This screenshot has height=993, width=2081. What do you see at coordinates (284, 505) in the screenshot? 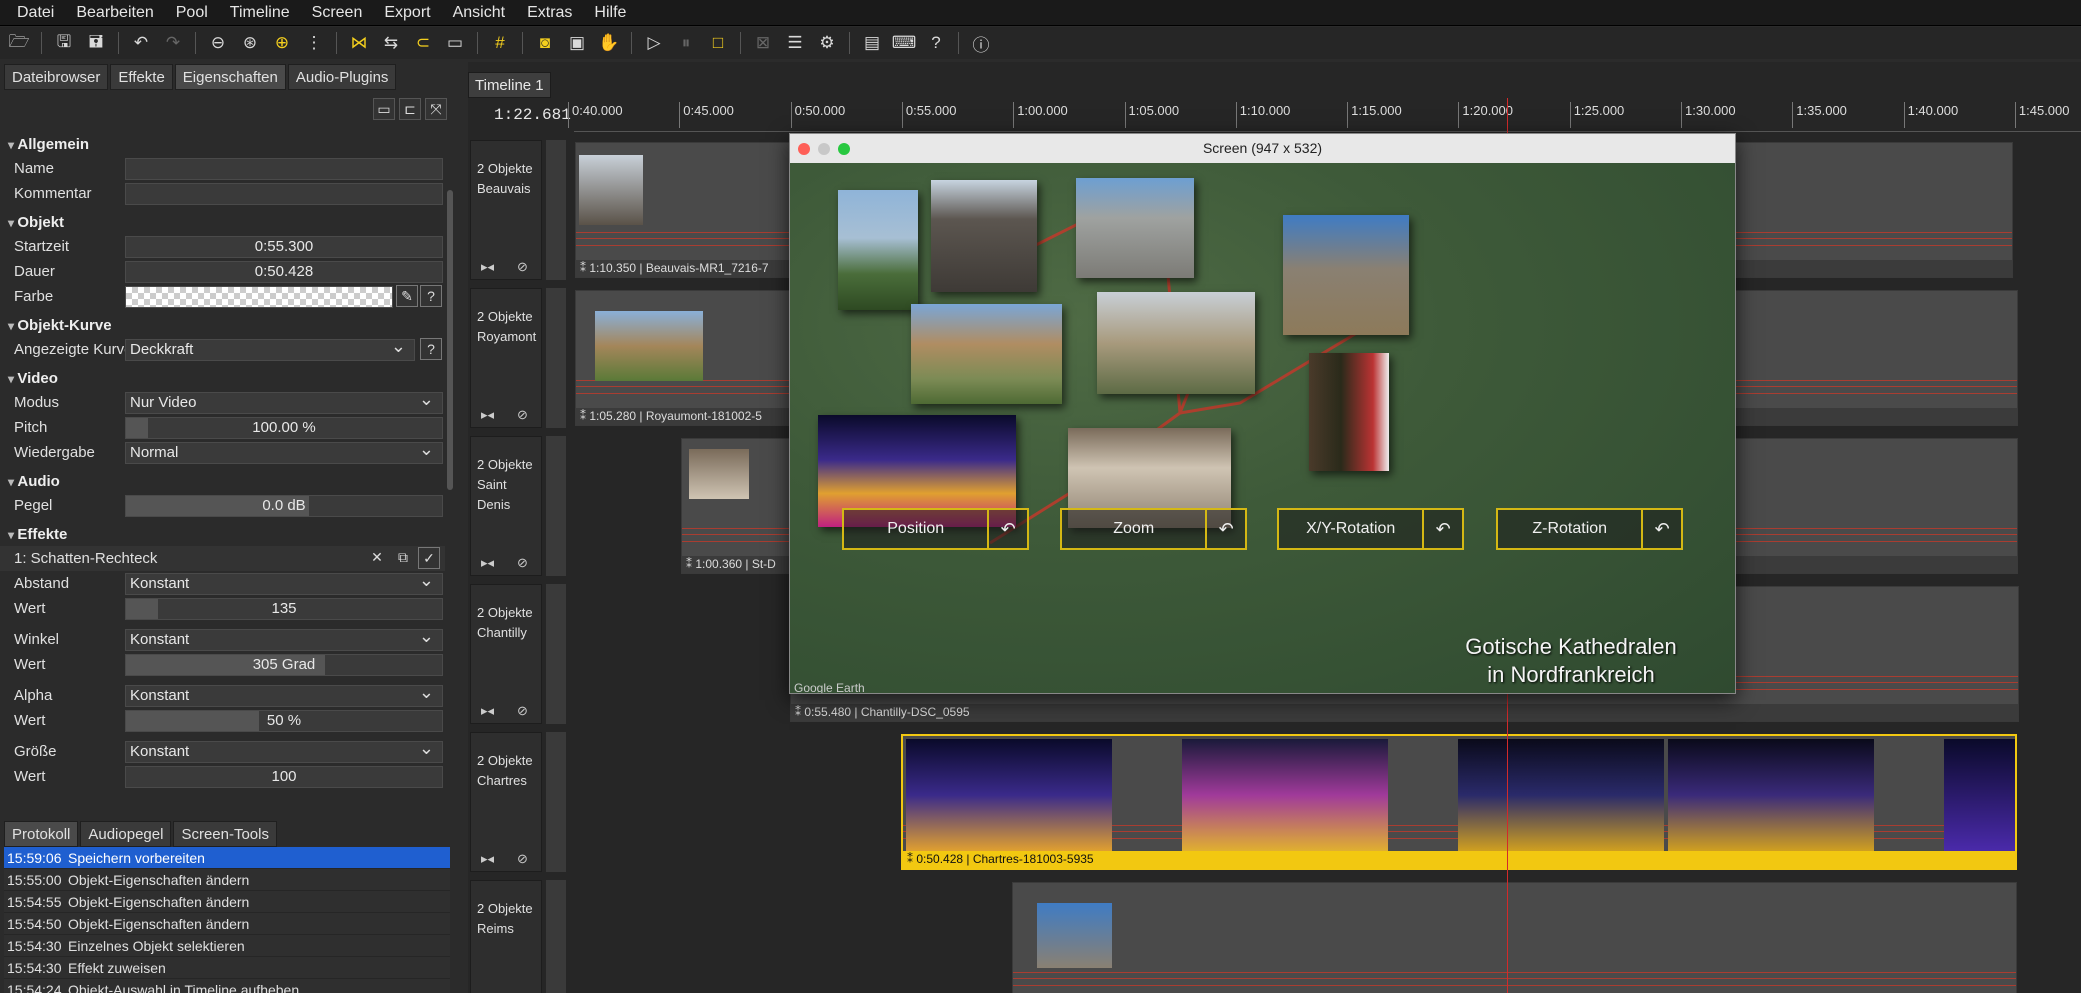
I see `pegel-slider: 0.0 dB` at bounding box center [284, 505].